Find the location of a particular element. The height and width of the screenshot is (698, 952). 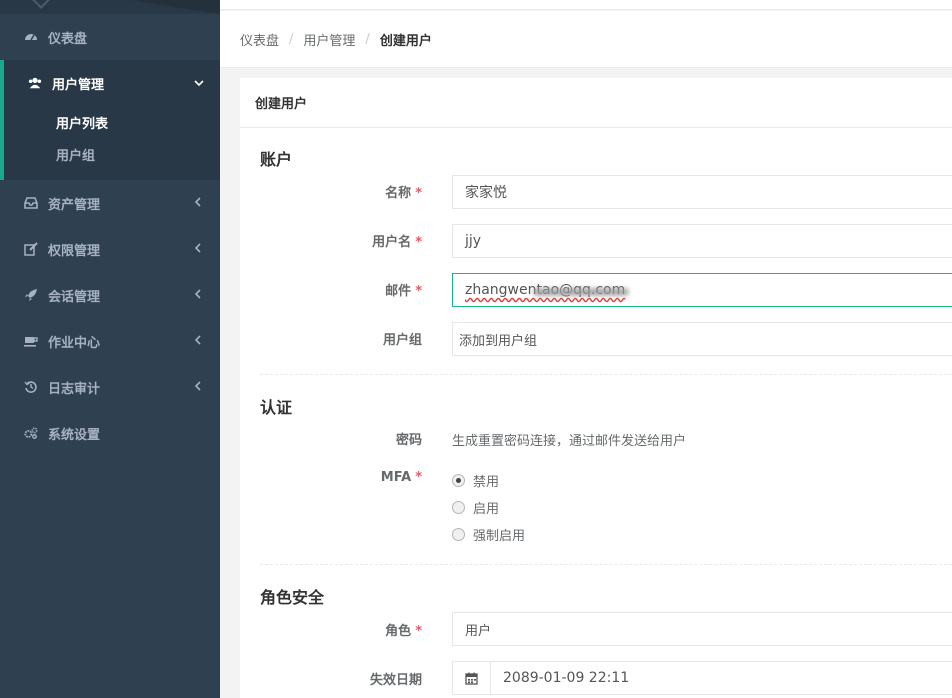

coffee-icon is located at coordinates (31, 341).